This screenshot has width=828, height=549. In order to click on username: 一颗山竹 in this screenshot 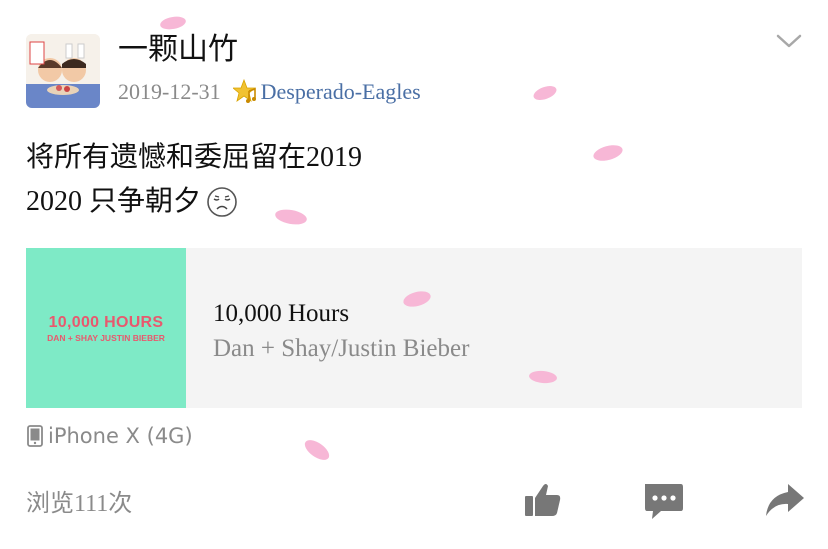, I will do `click(178, 50)`.